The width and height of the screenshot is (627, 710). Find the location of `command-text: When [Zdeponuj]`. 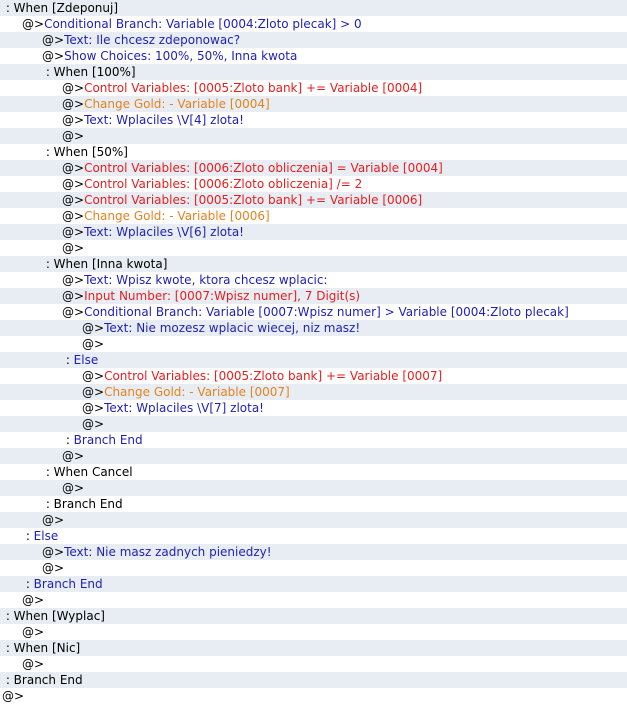

command-text: When [Zdeponuj] is located at coordinates (66, 8).